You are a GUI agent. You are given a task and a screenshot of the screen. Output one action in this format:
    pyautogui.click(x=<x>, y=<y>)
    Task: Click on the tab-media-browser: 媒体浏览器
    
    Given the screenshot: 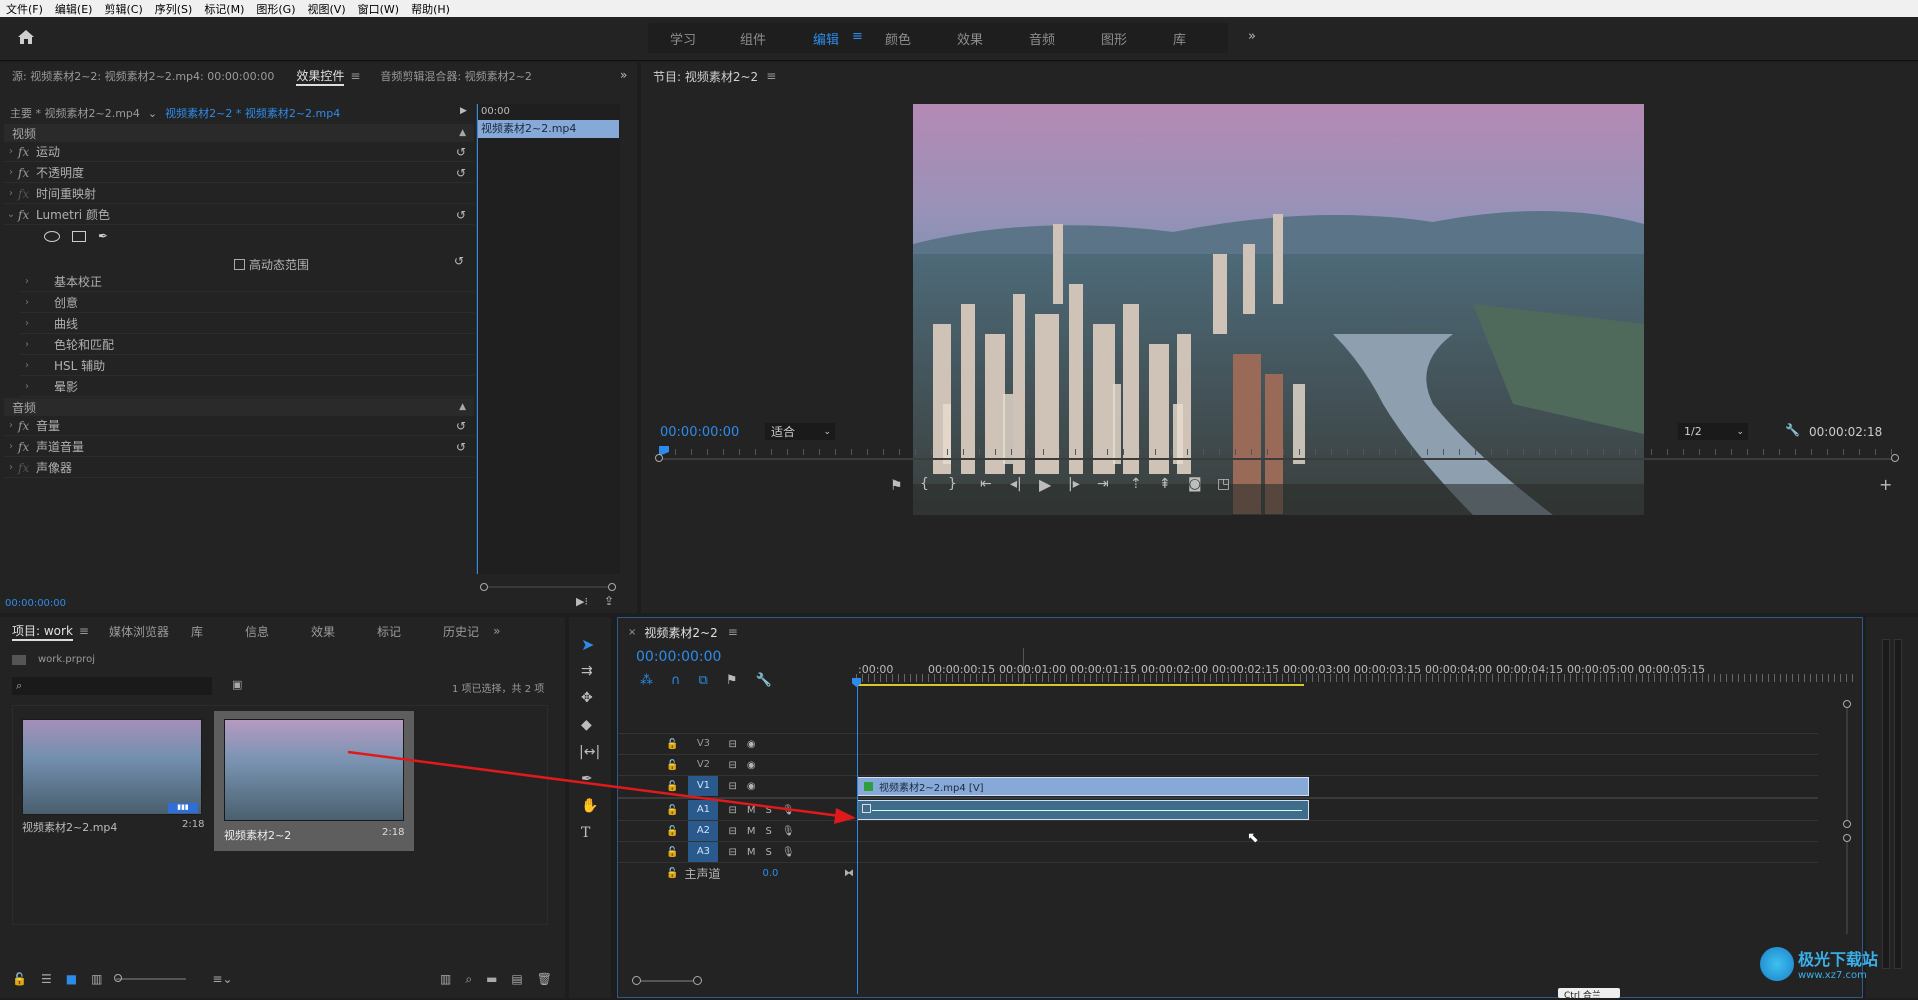 What is the action you would take?
    pyautogui.click(x=139, y=631)
    